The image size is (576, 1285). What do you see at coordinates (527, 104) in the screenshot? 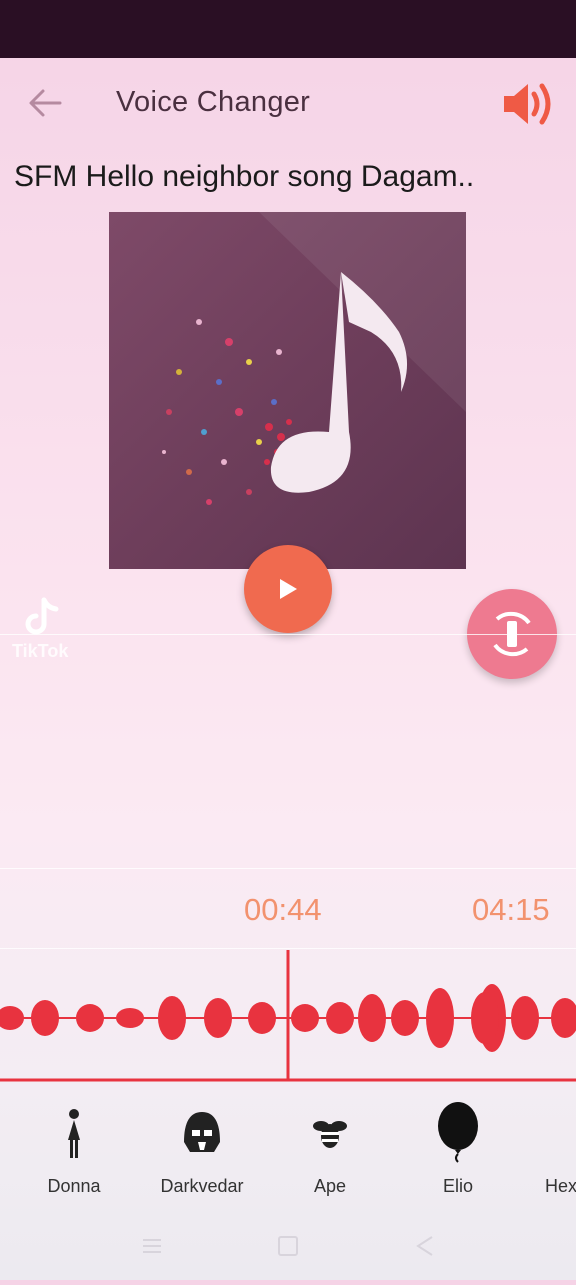
I see `speaker-icon` at bounding box center [527, 104].